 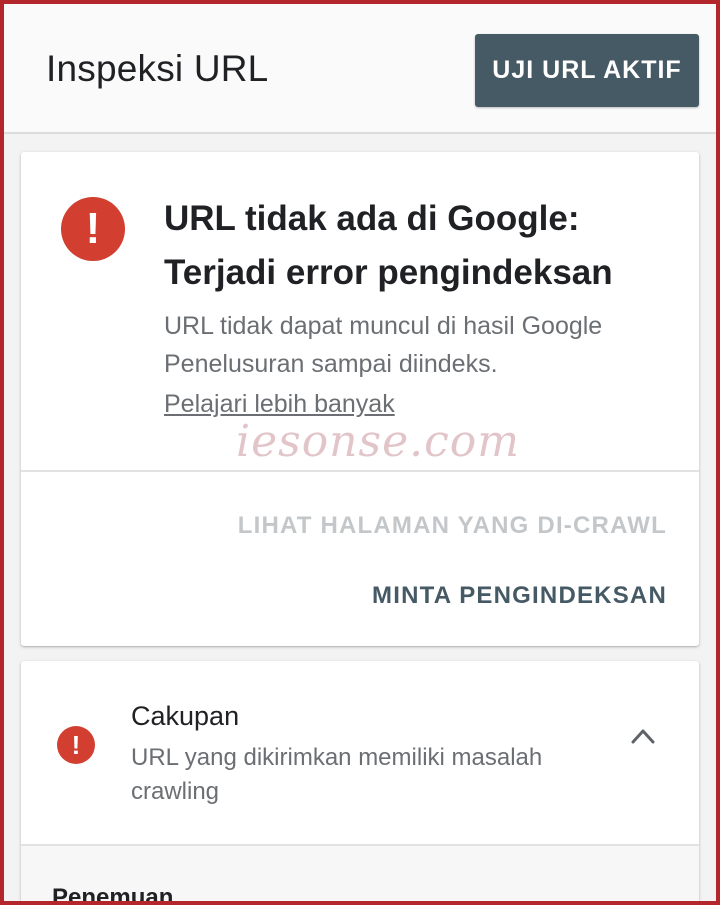 What do you see at coordinates (519, 596) in the screenshot?
I see `request-indexing-button: MINTA PENGINDEKSAN` at bounding box center [519, 596].